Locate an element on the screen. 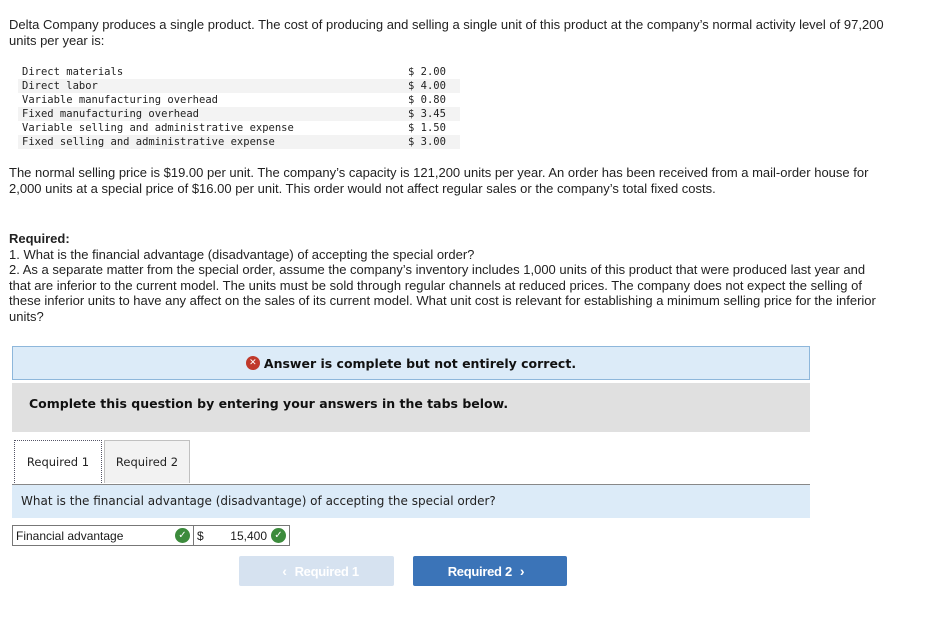 The height and width of the screenshot is (639, 935). cost-amount: $ 0.80 is located at coordinates (427, 100).